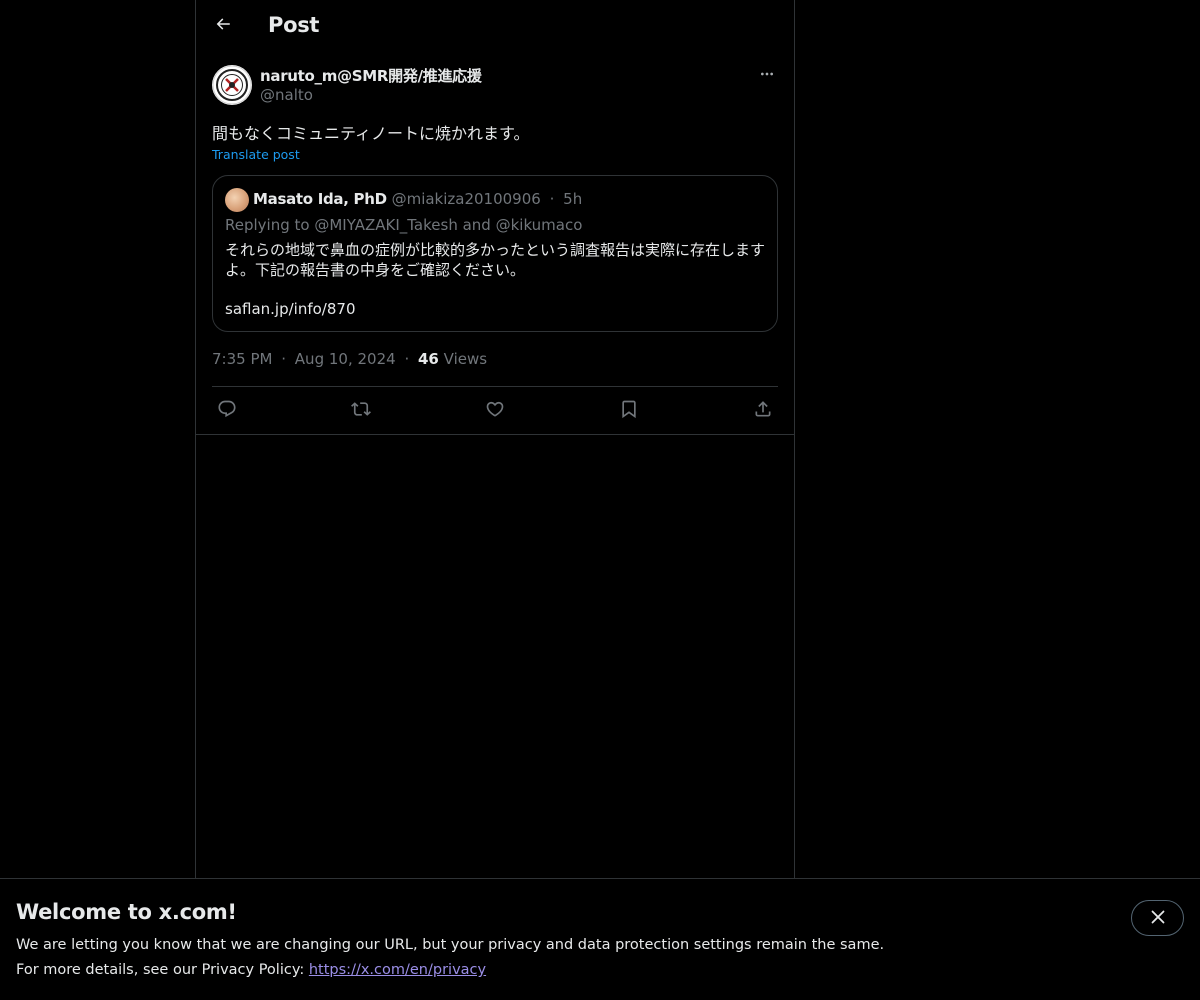  What do you see at coordinates (232, 85) in the screenshot?
I see `avatar` at bounding box center [232, 85].